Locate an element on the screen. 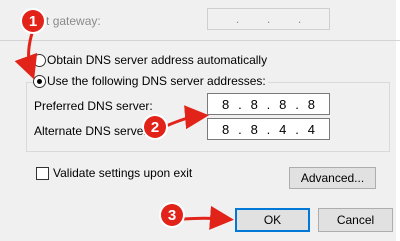 Image resolution: width=400 pixels, height=241 pixels. step-3-badge: 3 is located at coordinates (172, 215).